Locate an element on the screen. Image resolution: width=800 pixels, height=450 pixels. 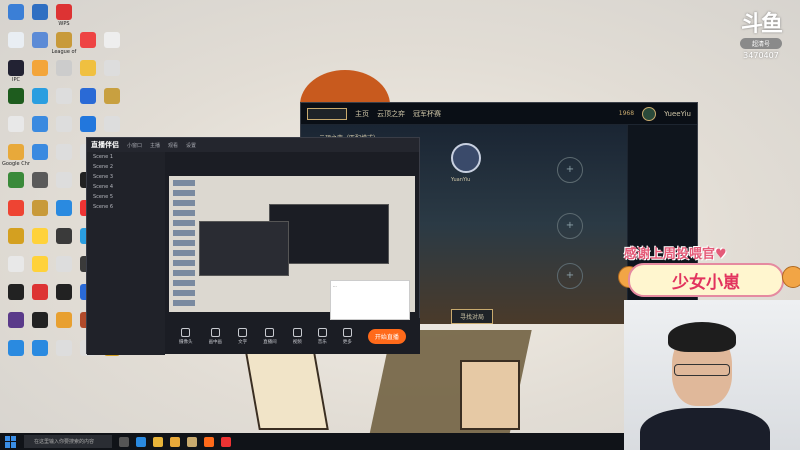
player-avatar is located at coordinates (649, 113).